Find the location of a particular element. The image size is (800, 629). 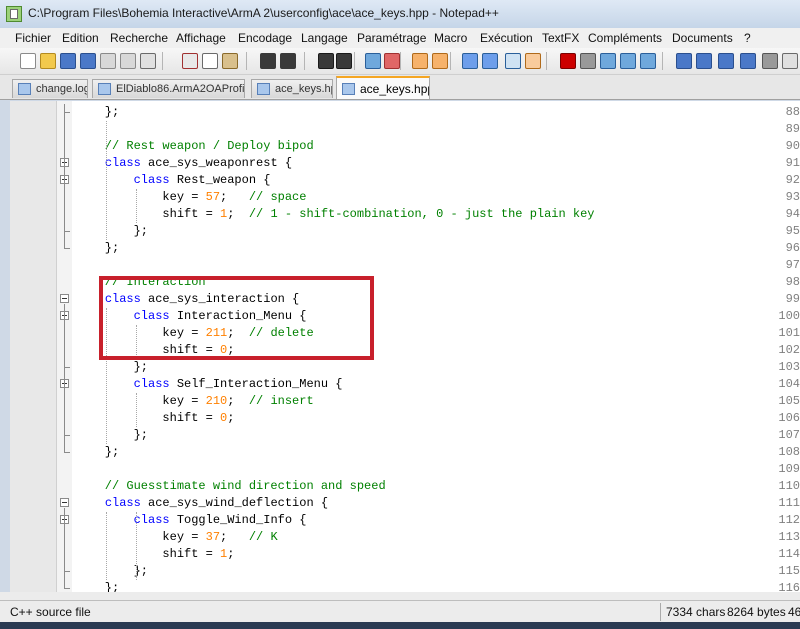

fold-end-mark is located at coordinates (67, 112).